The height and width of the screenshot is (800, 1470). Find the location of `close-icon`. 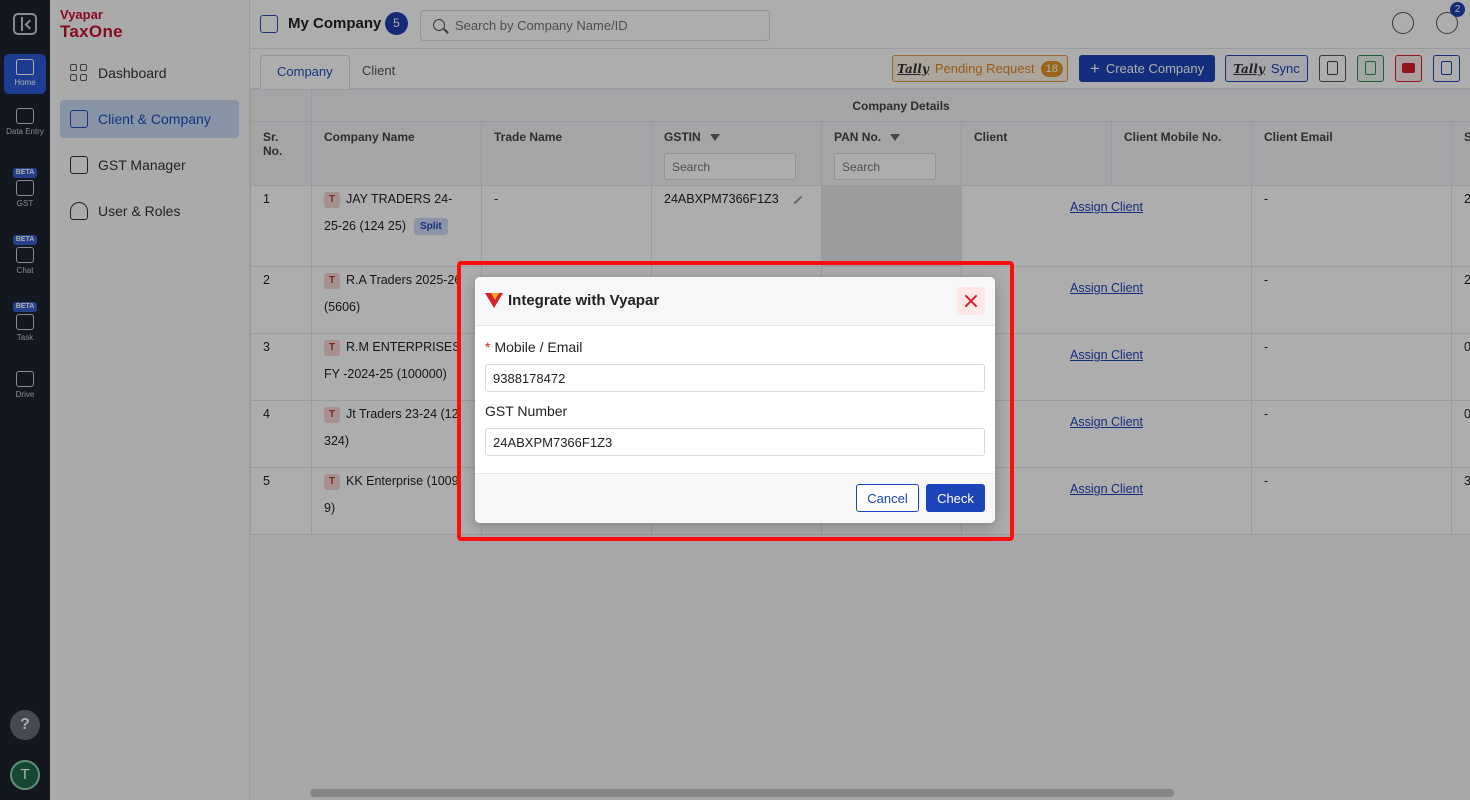

close-icon is located at coordinates (971, 301).